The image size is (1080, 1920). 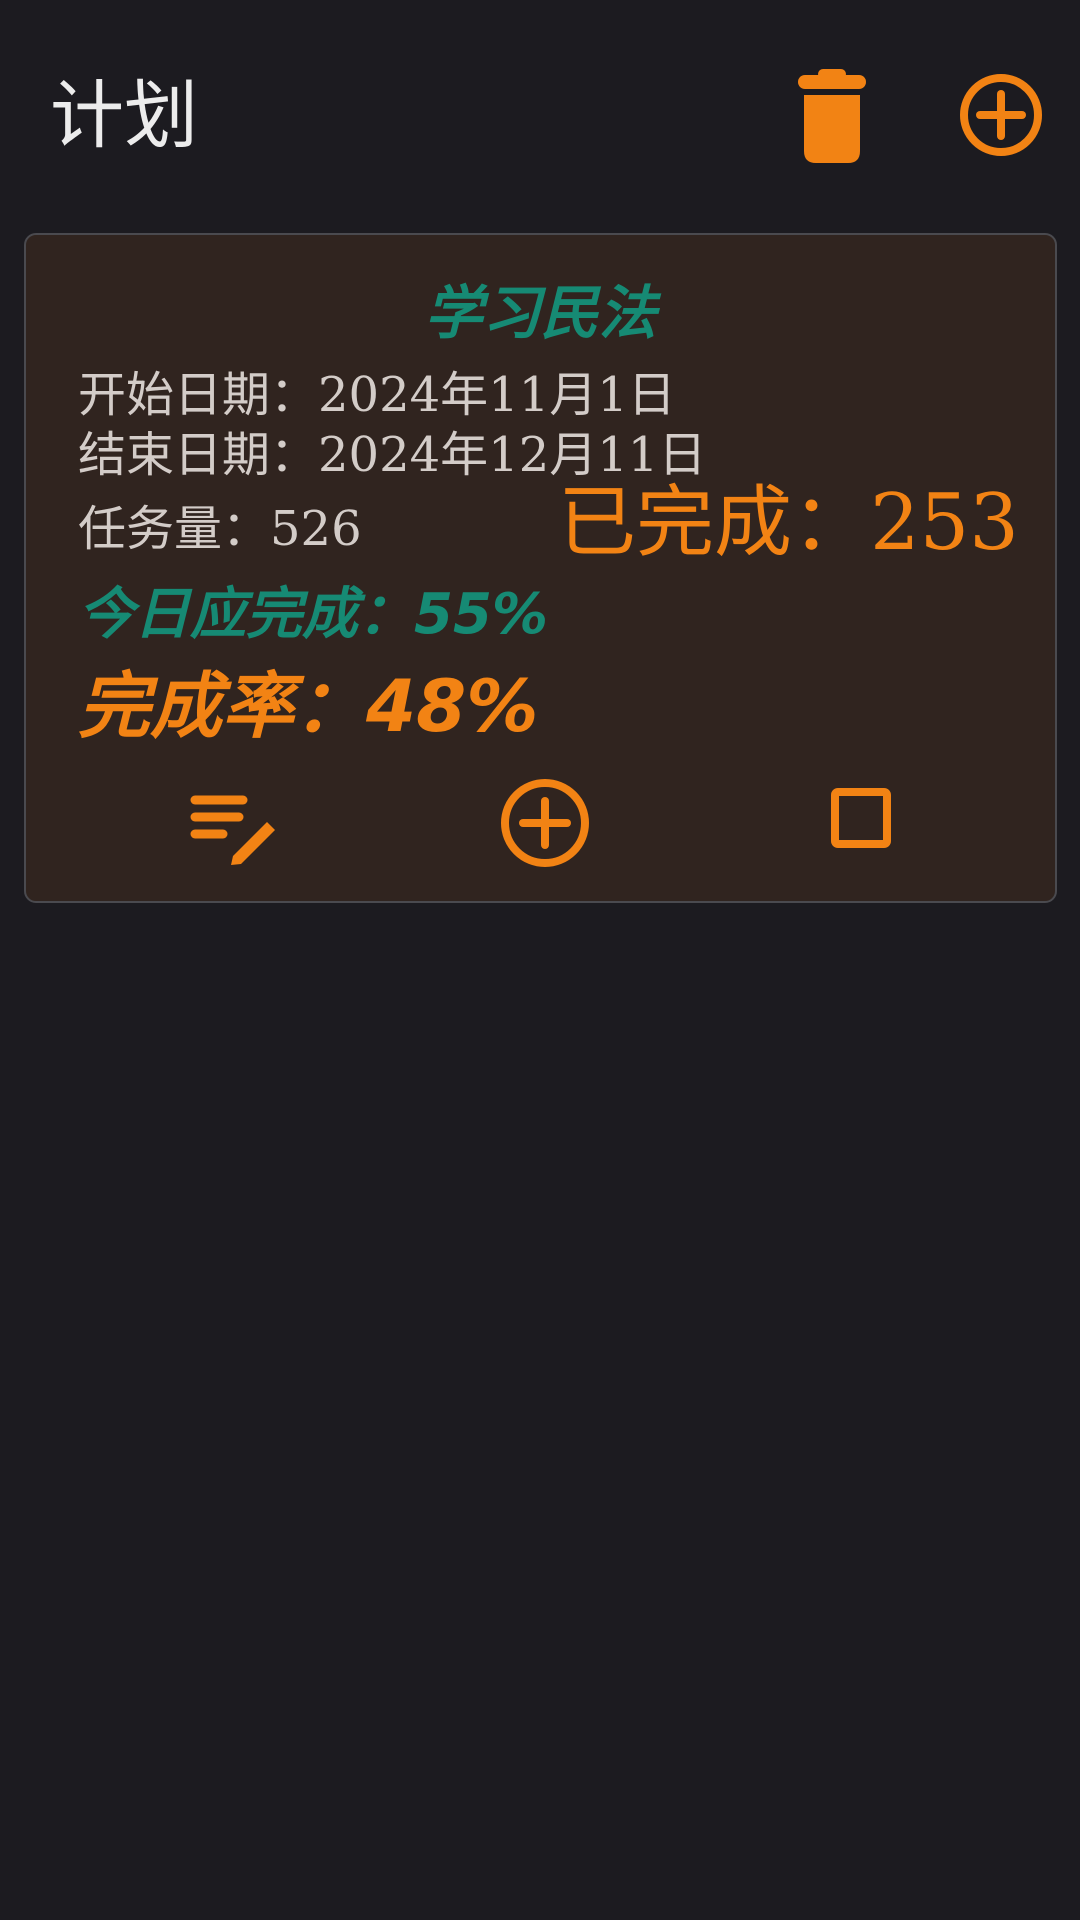 I want to click on add-progress-button, so click(x=545, y=823).